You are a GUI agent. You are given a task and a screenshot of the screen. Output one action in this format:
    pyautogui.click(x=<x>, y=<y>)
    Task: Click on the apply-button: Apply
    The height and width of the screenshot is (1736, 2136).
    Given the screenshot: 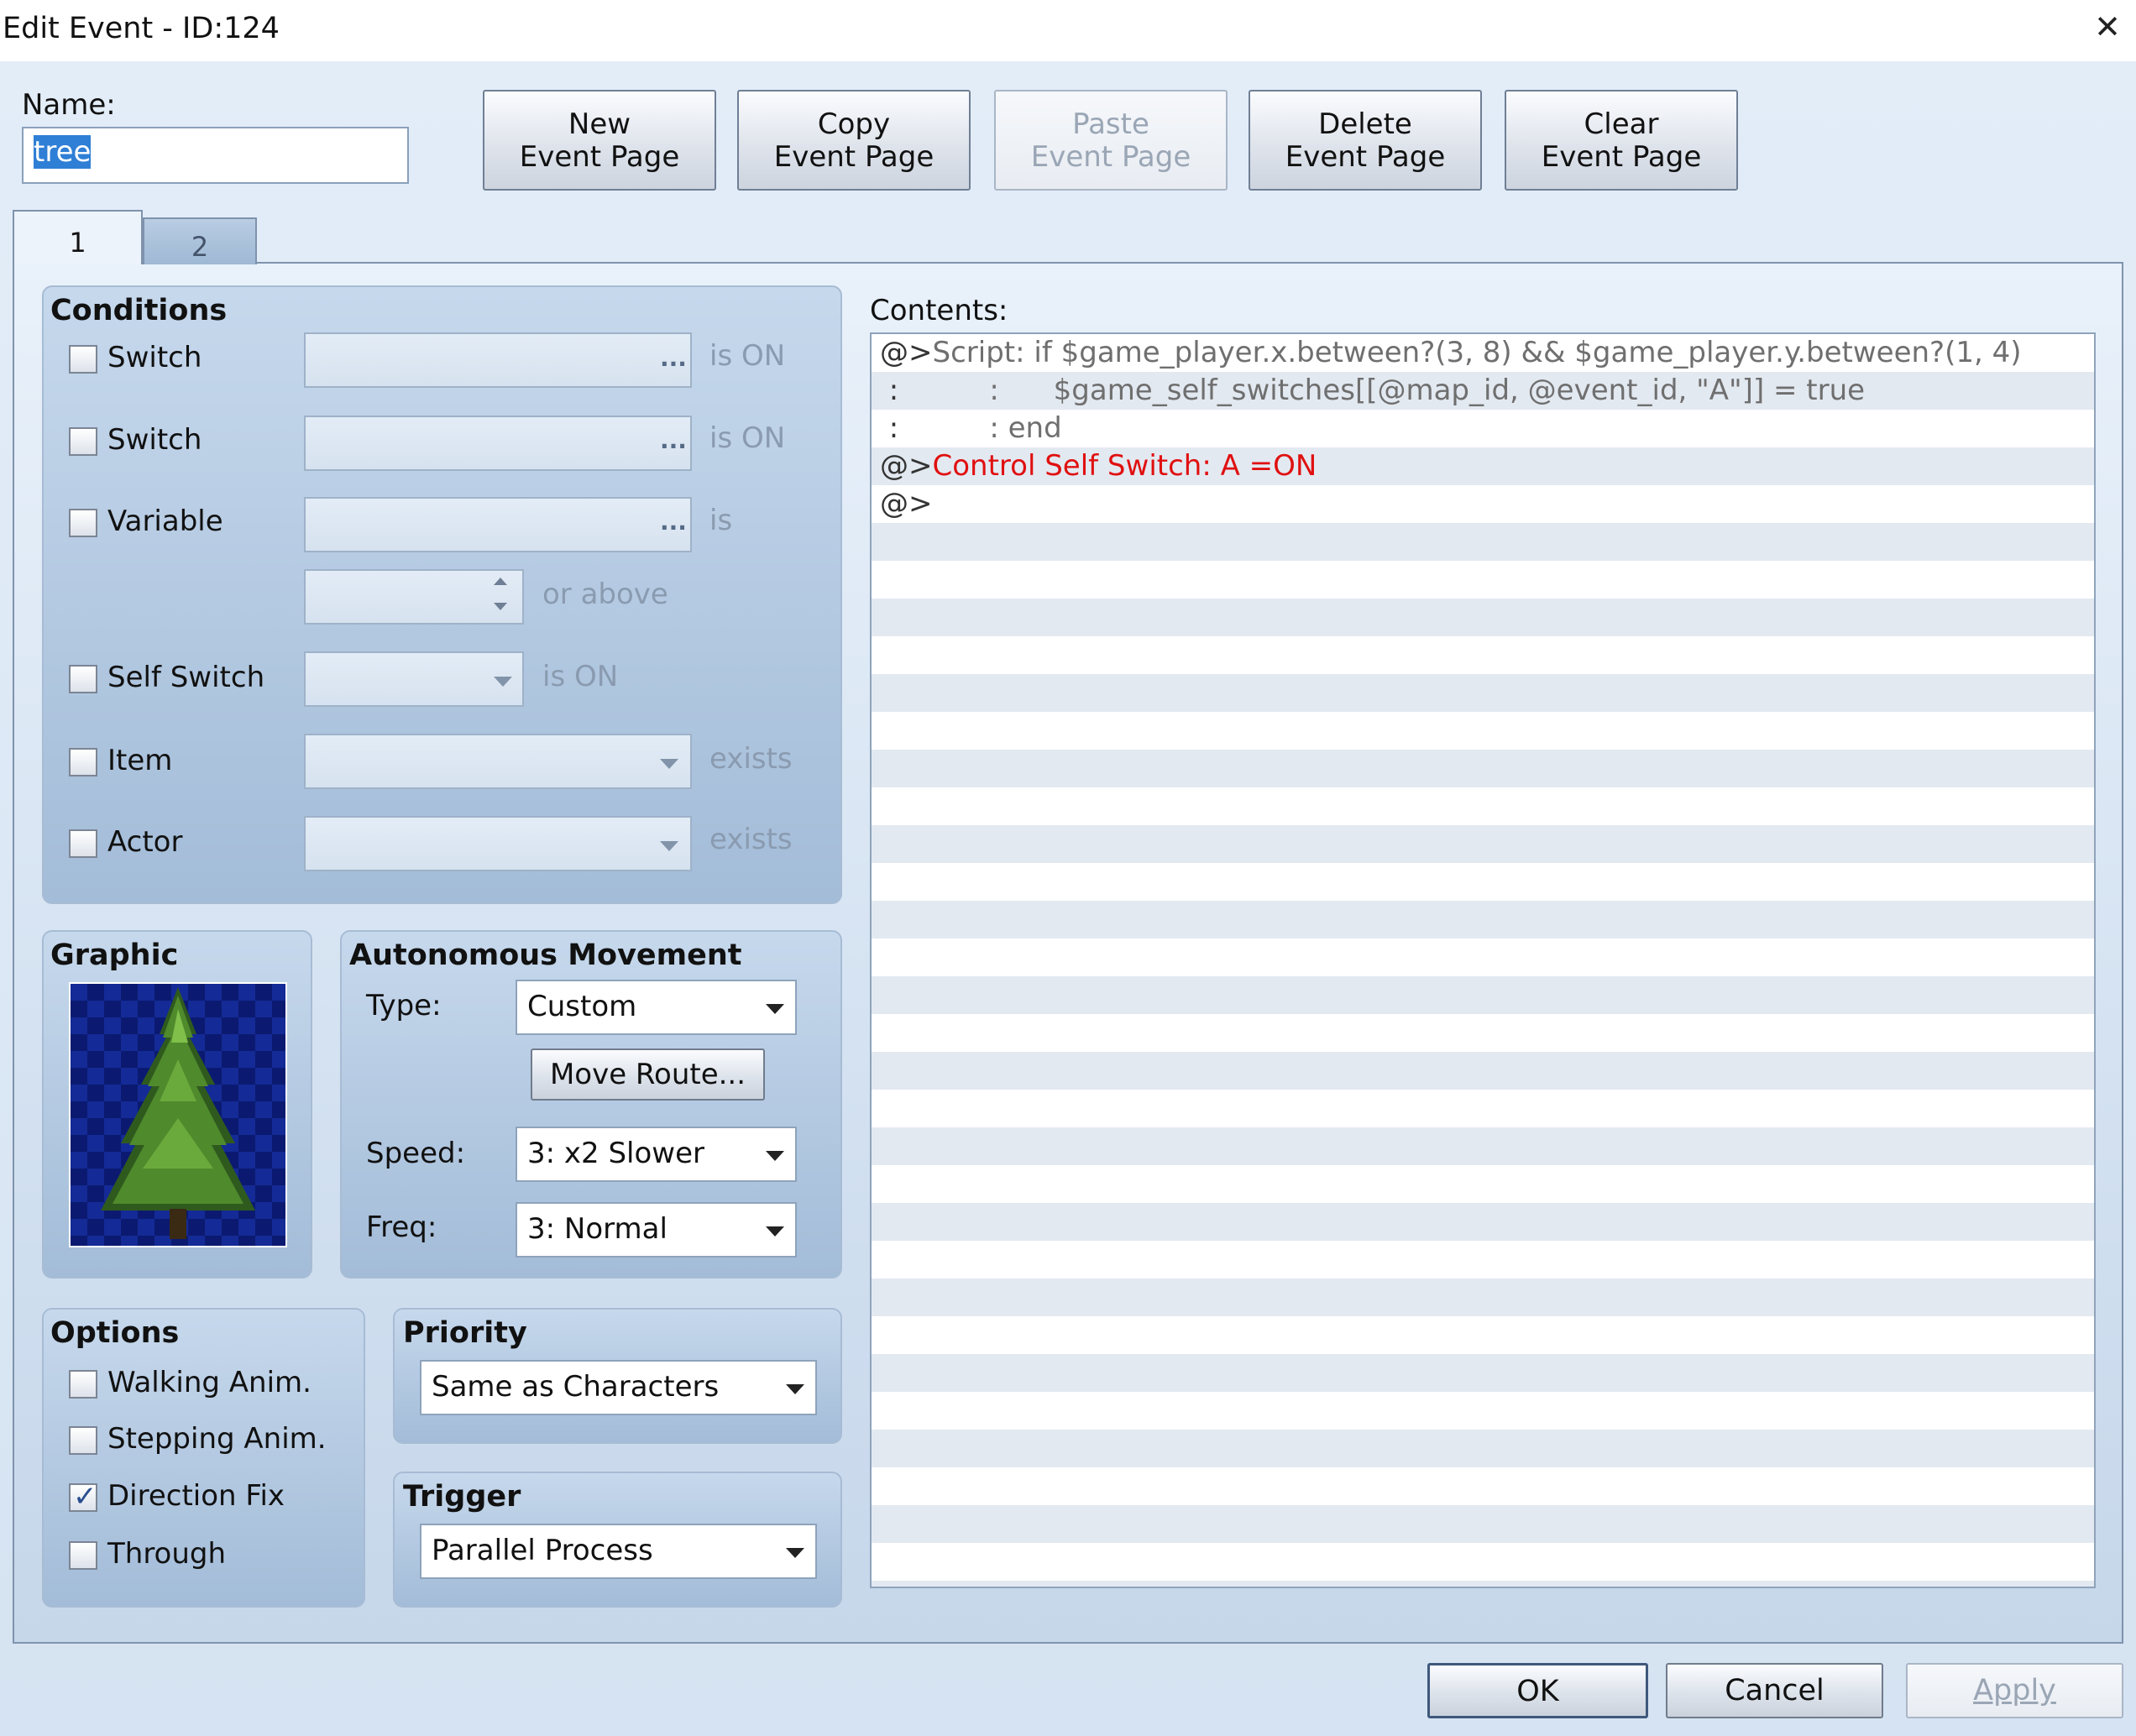 What is the action you would take?
    pyautogui.click(x=2015, y=1690)
    